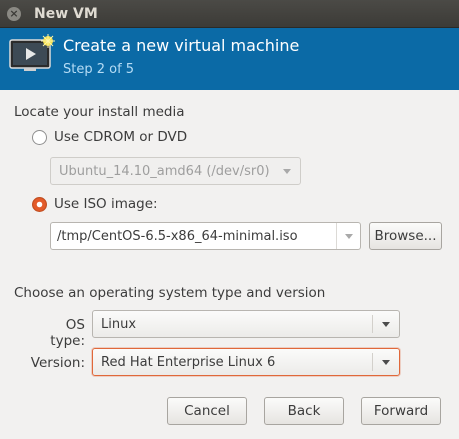 This screenshot has height=439, width=459. I want to click on close-icon: ×, so click(14, 14).